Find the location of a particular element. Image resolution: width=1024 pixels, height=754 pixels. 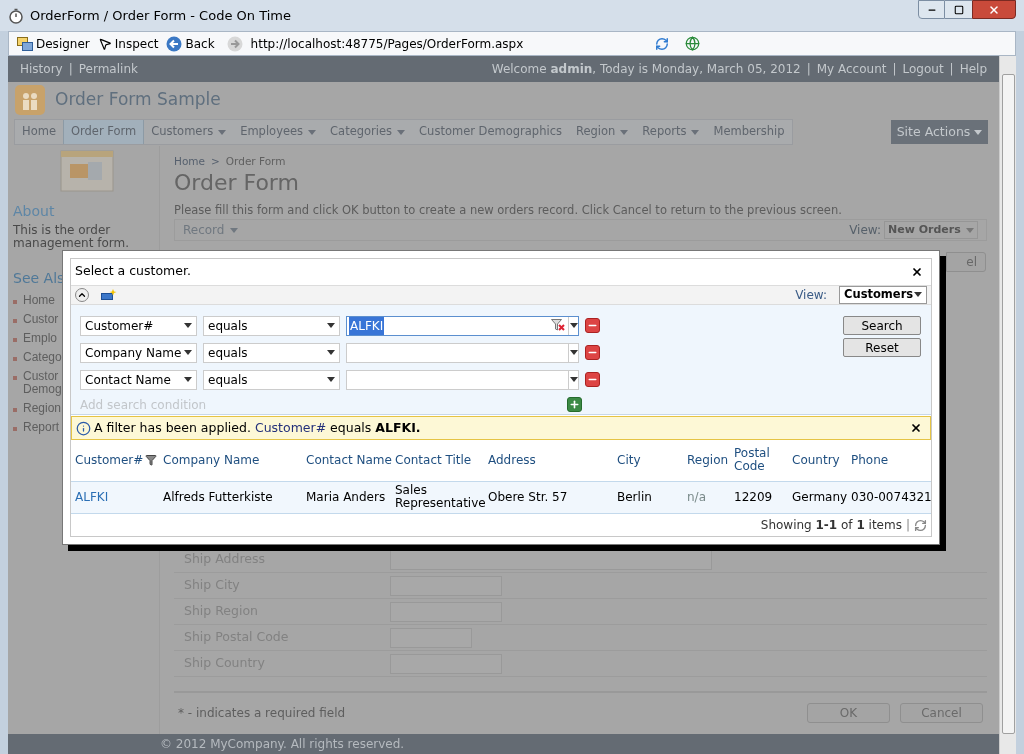

column-header: Phone is located at coordinates (870, 460).